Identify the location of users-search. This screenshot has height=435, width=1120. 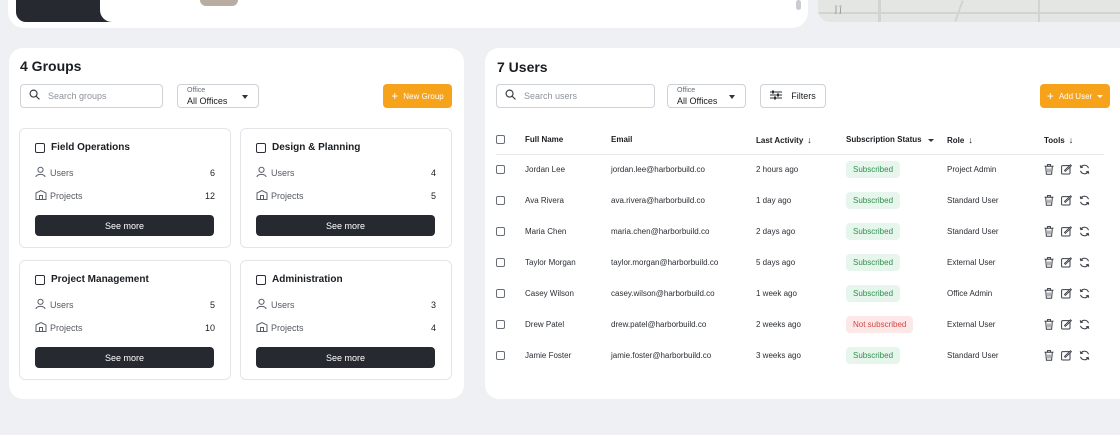
(575, 96).